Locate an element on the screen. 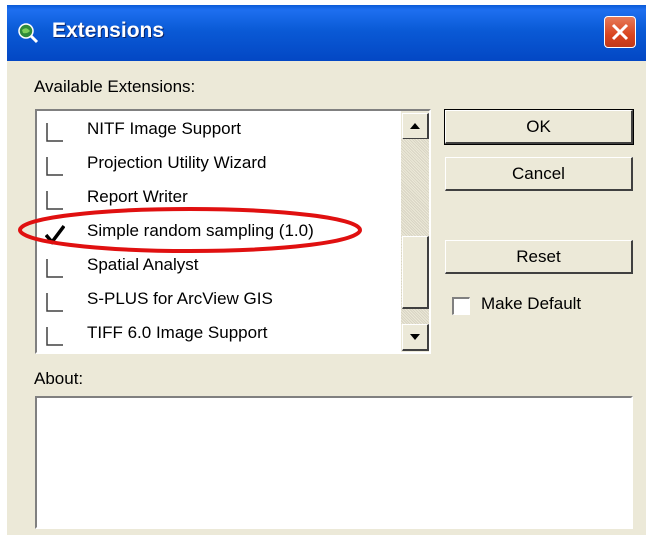 Image resolution: width=649 pixels, height=535 pixels. ok-button: OK is located at coordinates (539, 127).